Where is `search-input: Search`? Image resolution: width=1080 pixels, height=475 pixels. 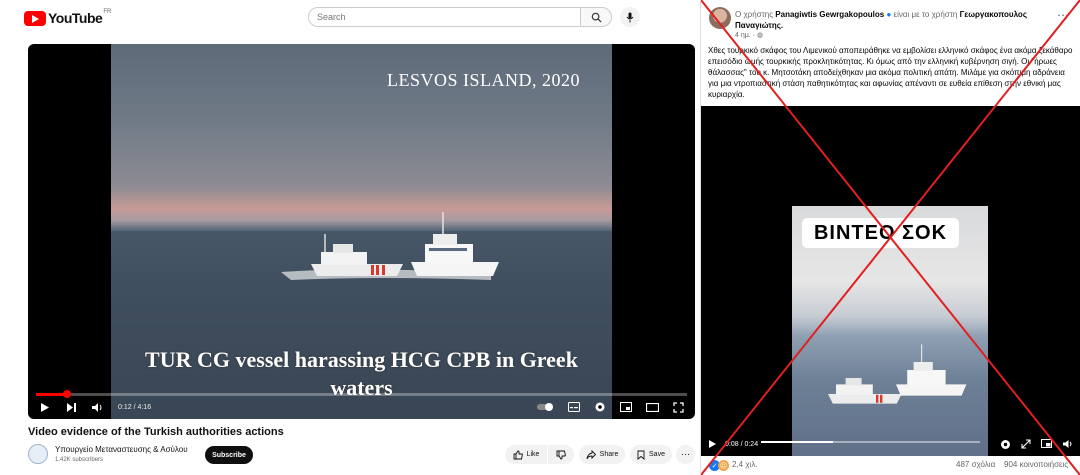
search-input: Search is located at coordinates (444, 17).